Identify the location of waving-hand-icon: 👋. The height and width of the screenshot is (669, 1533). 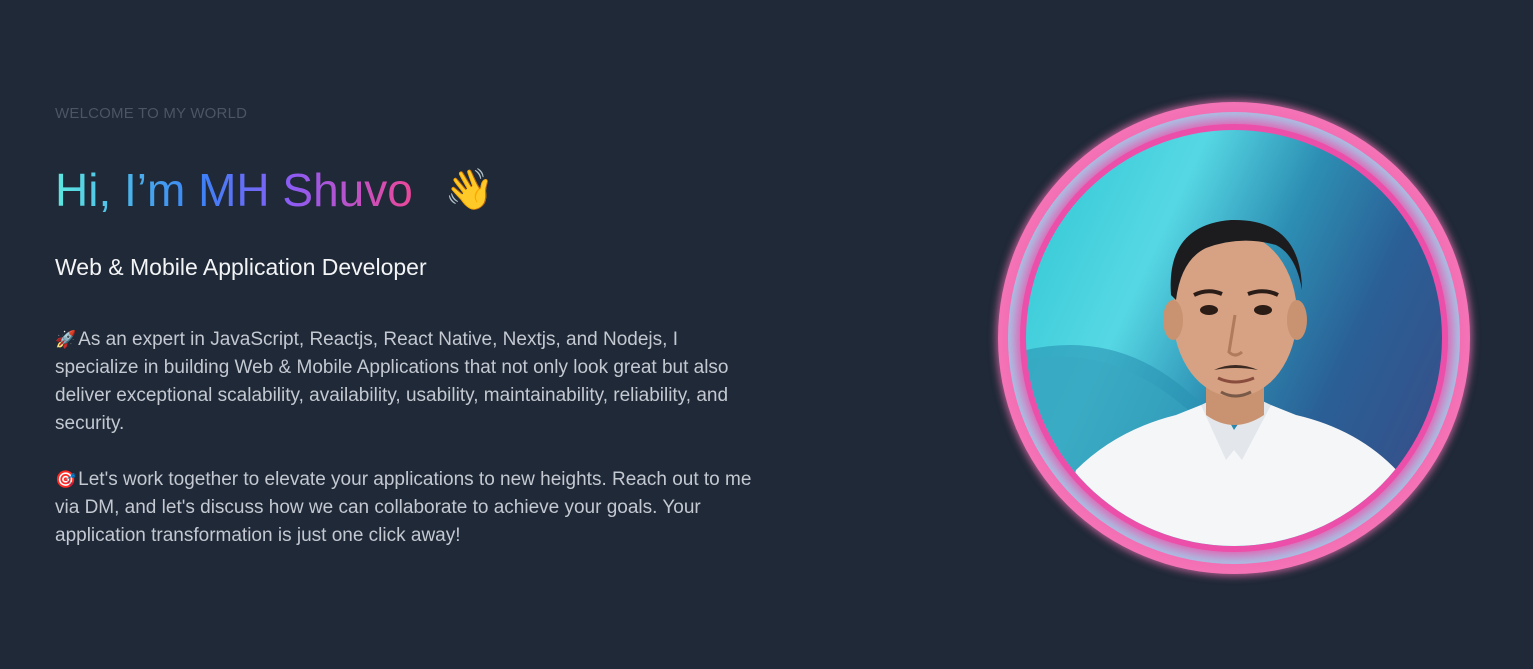
(469, 190).